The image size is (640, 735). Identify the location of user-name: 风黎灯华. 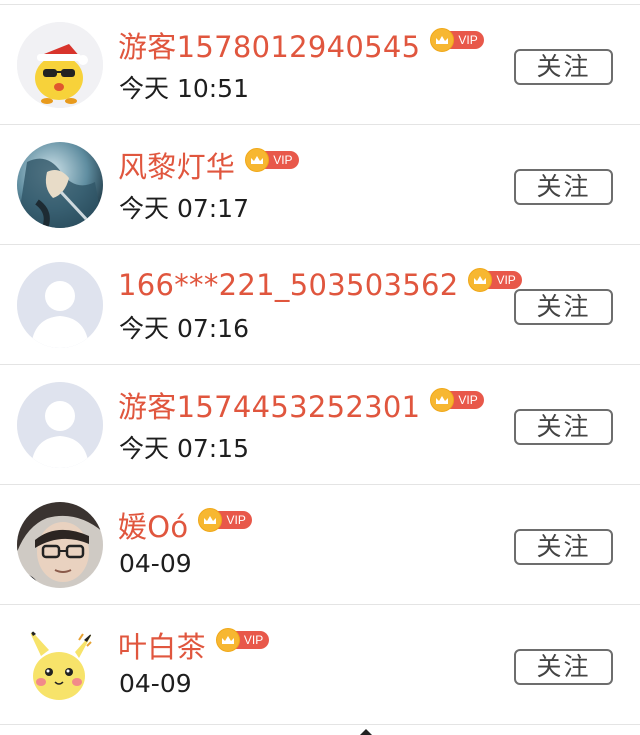
(176, 165).